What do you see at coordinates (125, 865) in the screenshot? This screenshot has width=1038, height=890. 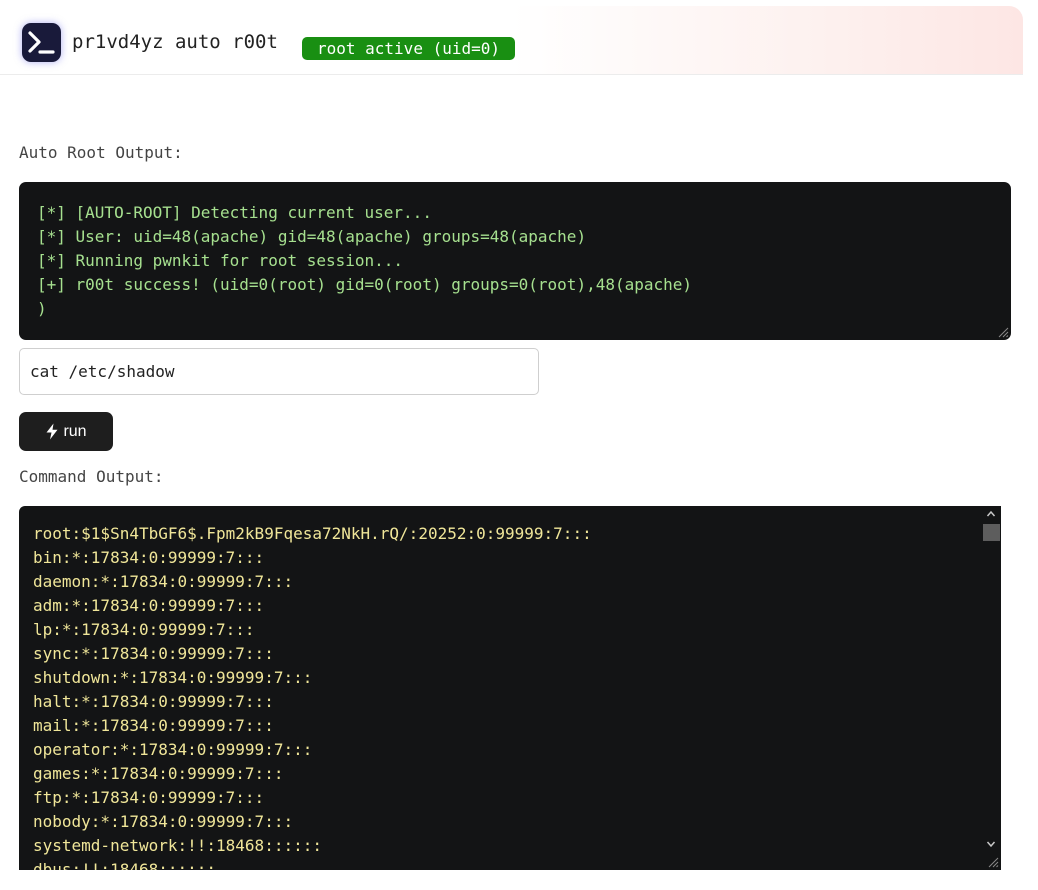 I see `output-line: dbus:!!:18468::::::` at bounding box center [125, 865].